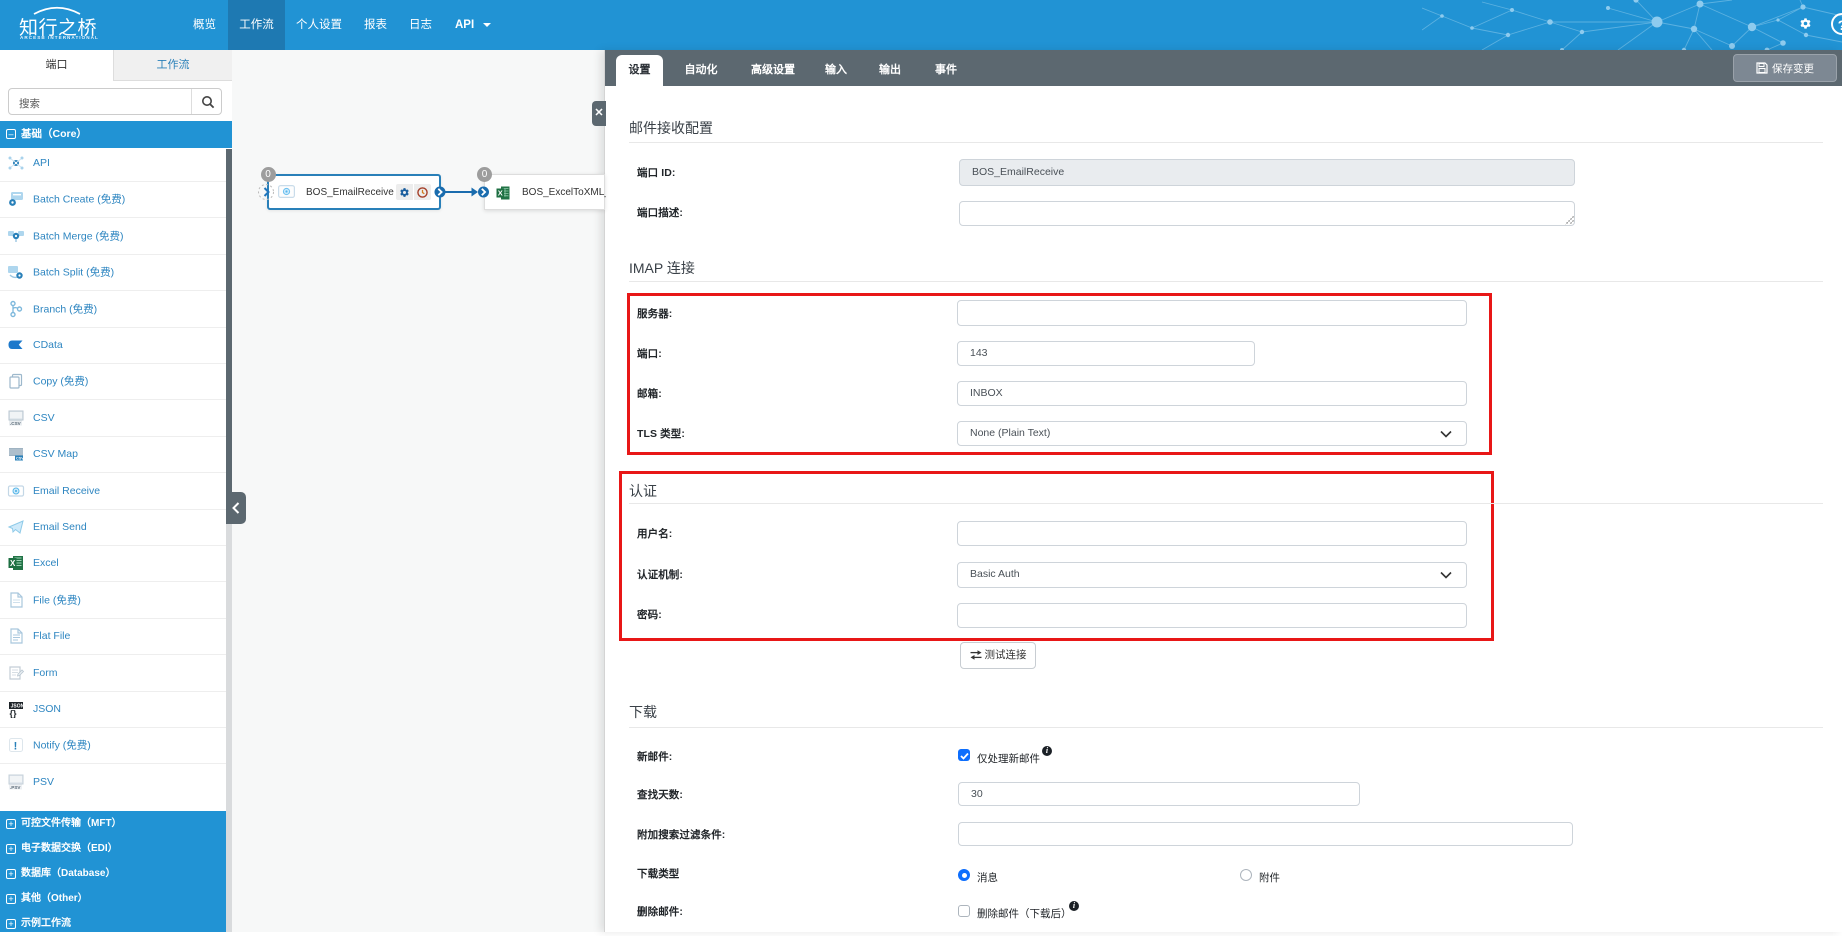  Describe the element at coordinates (15, 787) in the screenshot. I see `svg-text: .PSV` at that location.